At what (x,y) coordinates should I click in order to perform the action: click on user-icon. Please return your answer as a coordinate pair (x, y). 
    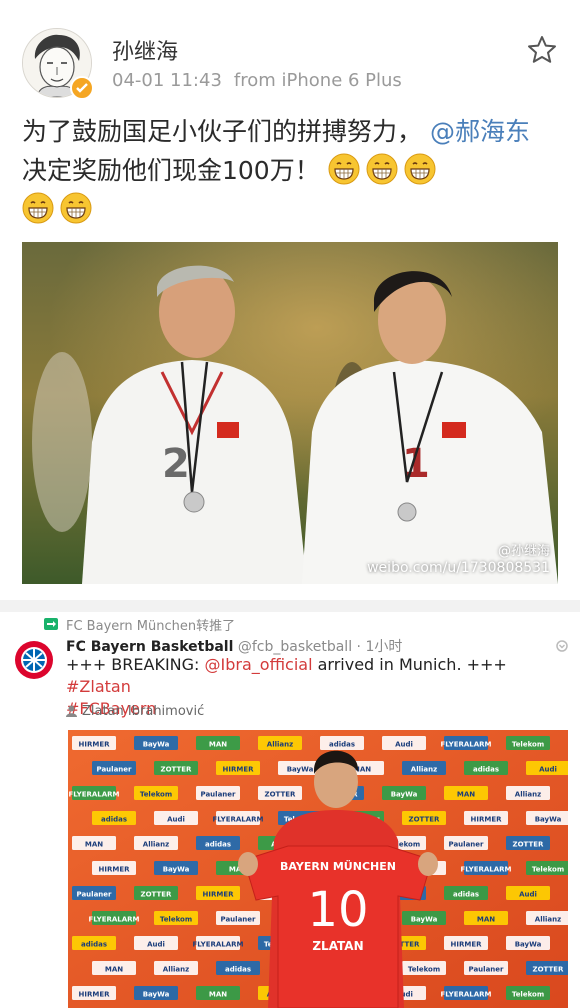
    Looking at the image, I should click on (71, 711).